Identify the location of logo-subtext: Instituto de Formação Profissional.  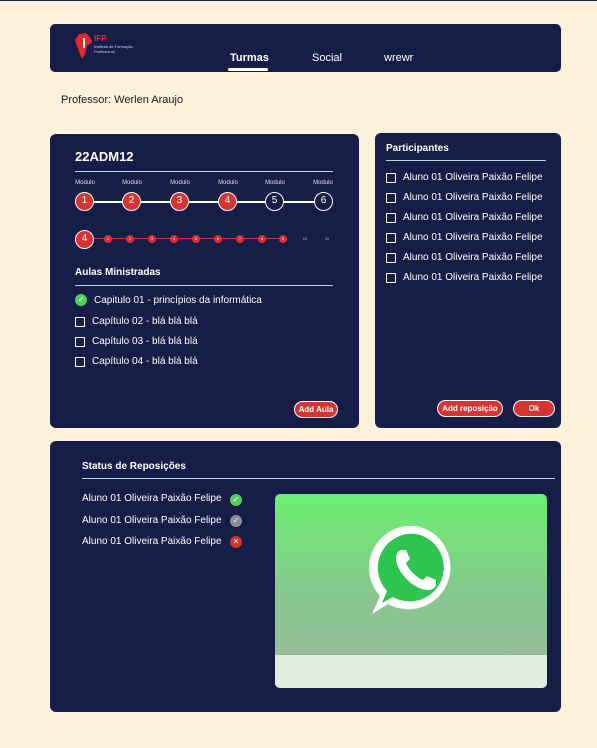
(113, 49).